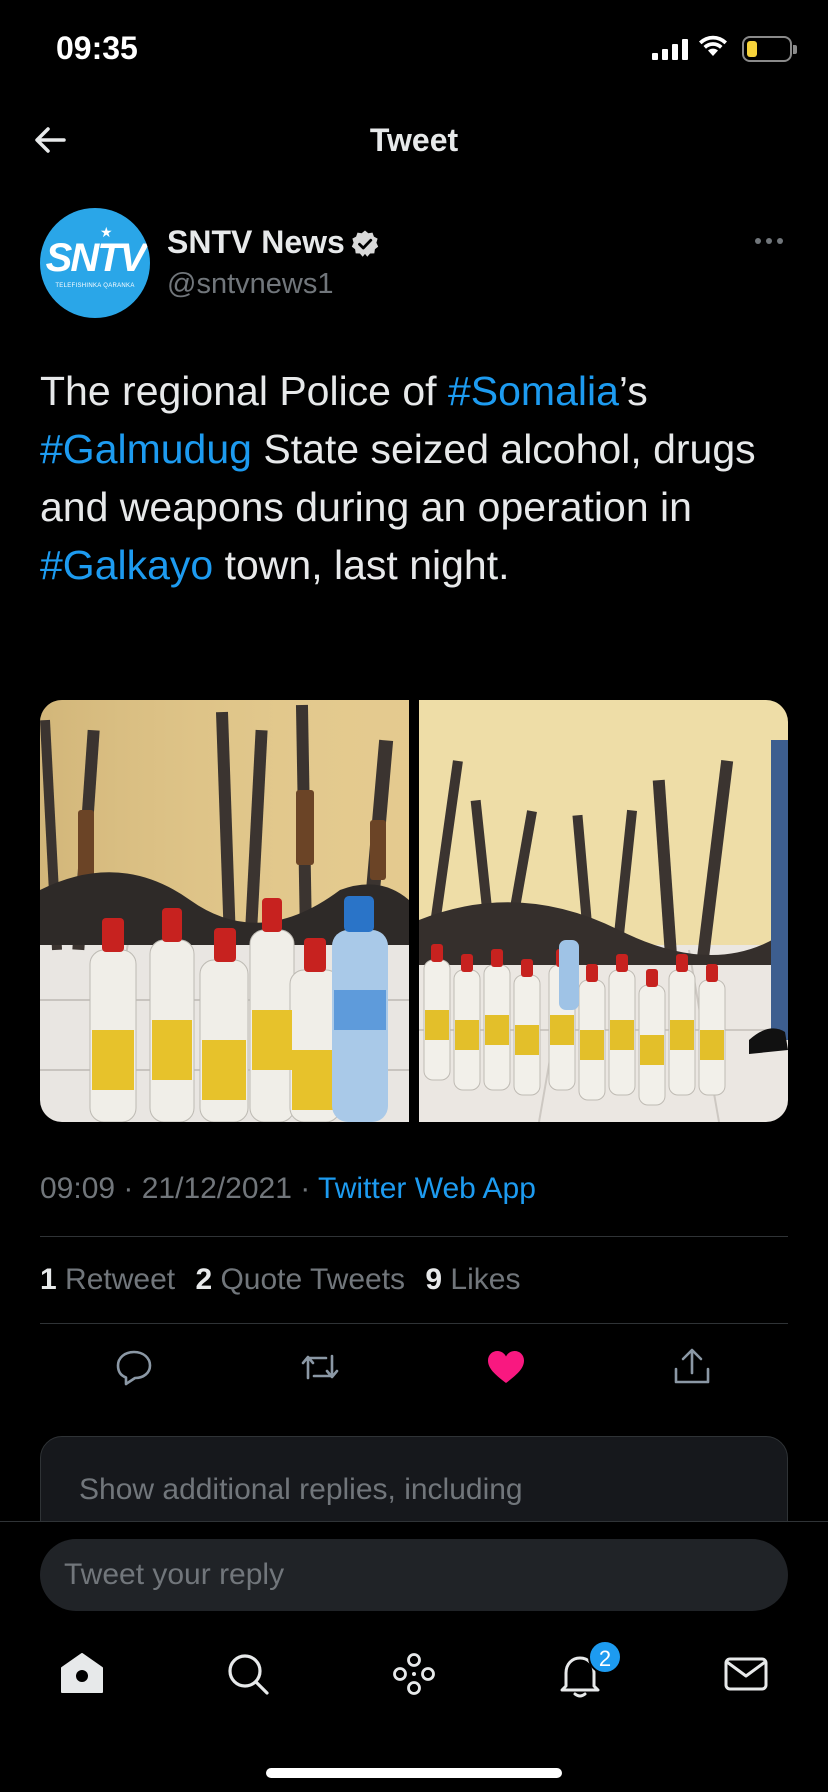 The height and width of the screenshot is (1792, 828). Describe the element at coordinates (713, 45) in the screenshot. I see `wifi-icon` at that location.